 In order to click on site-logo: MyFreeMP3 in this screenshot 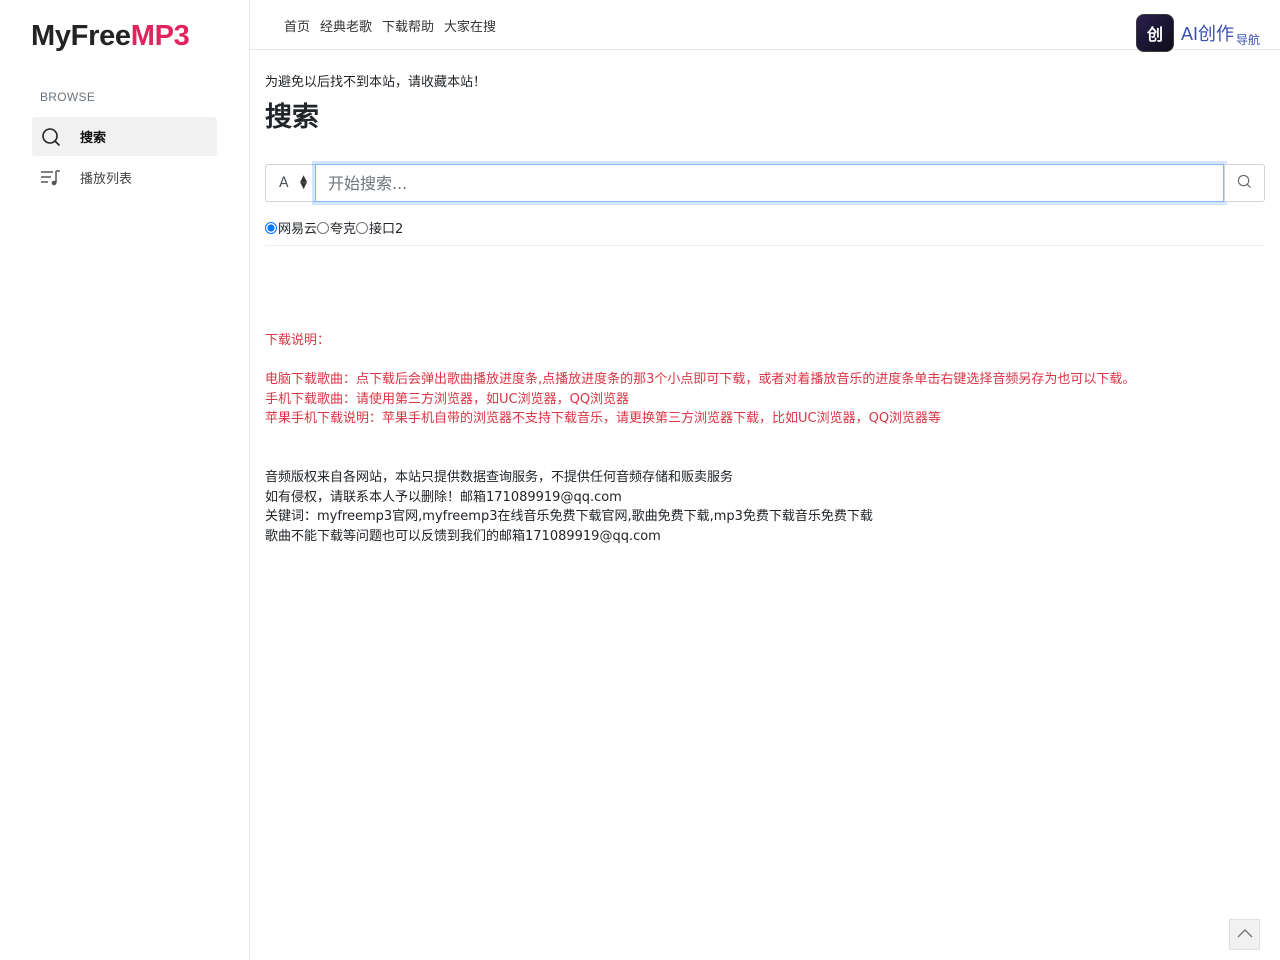, I will do `click(110, 36)`.